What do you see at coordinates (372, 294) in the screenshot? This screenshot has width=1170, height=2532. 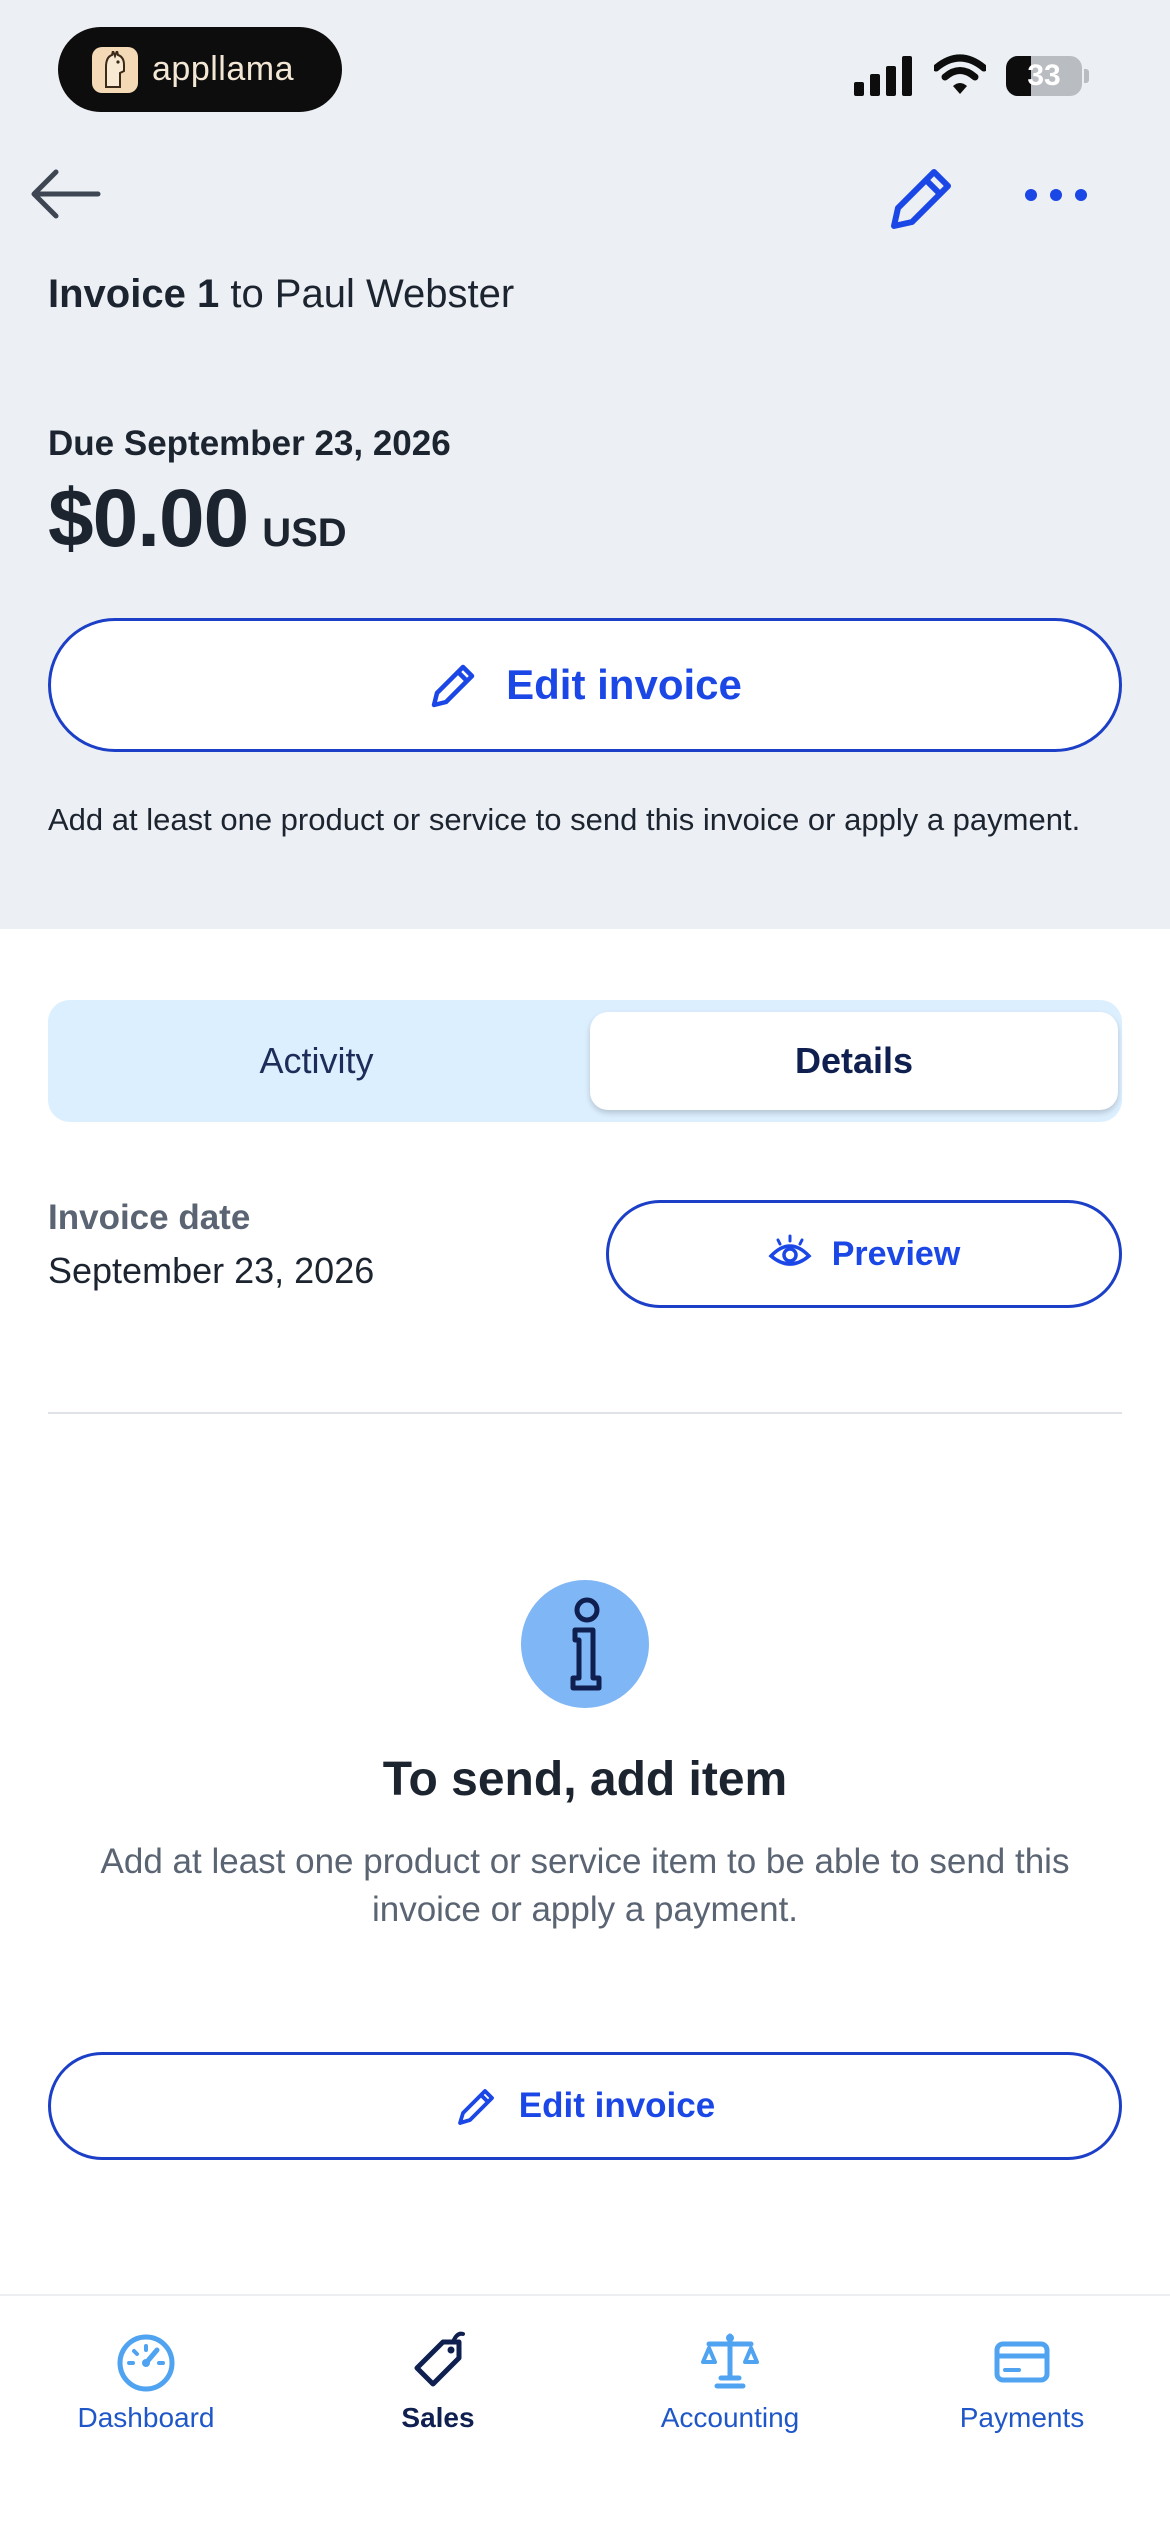 I see `invoice-customer: to Paul Webster` at bounding box center [372, 294].